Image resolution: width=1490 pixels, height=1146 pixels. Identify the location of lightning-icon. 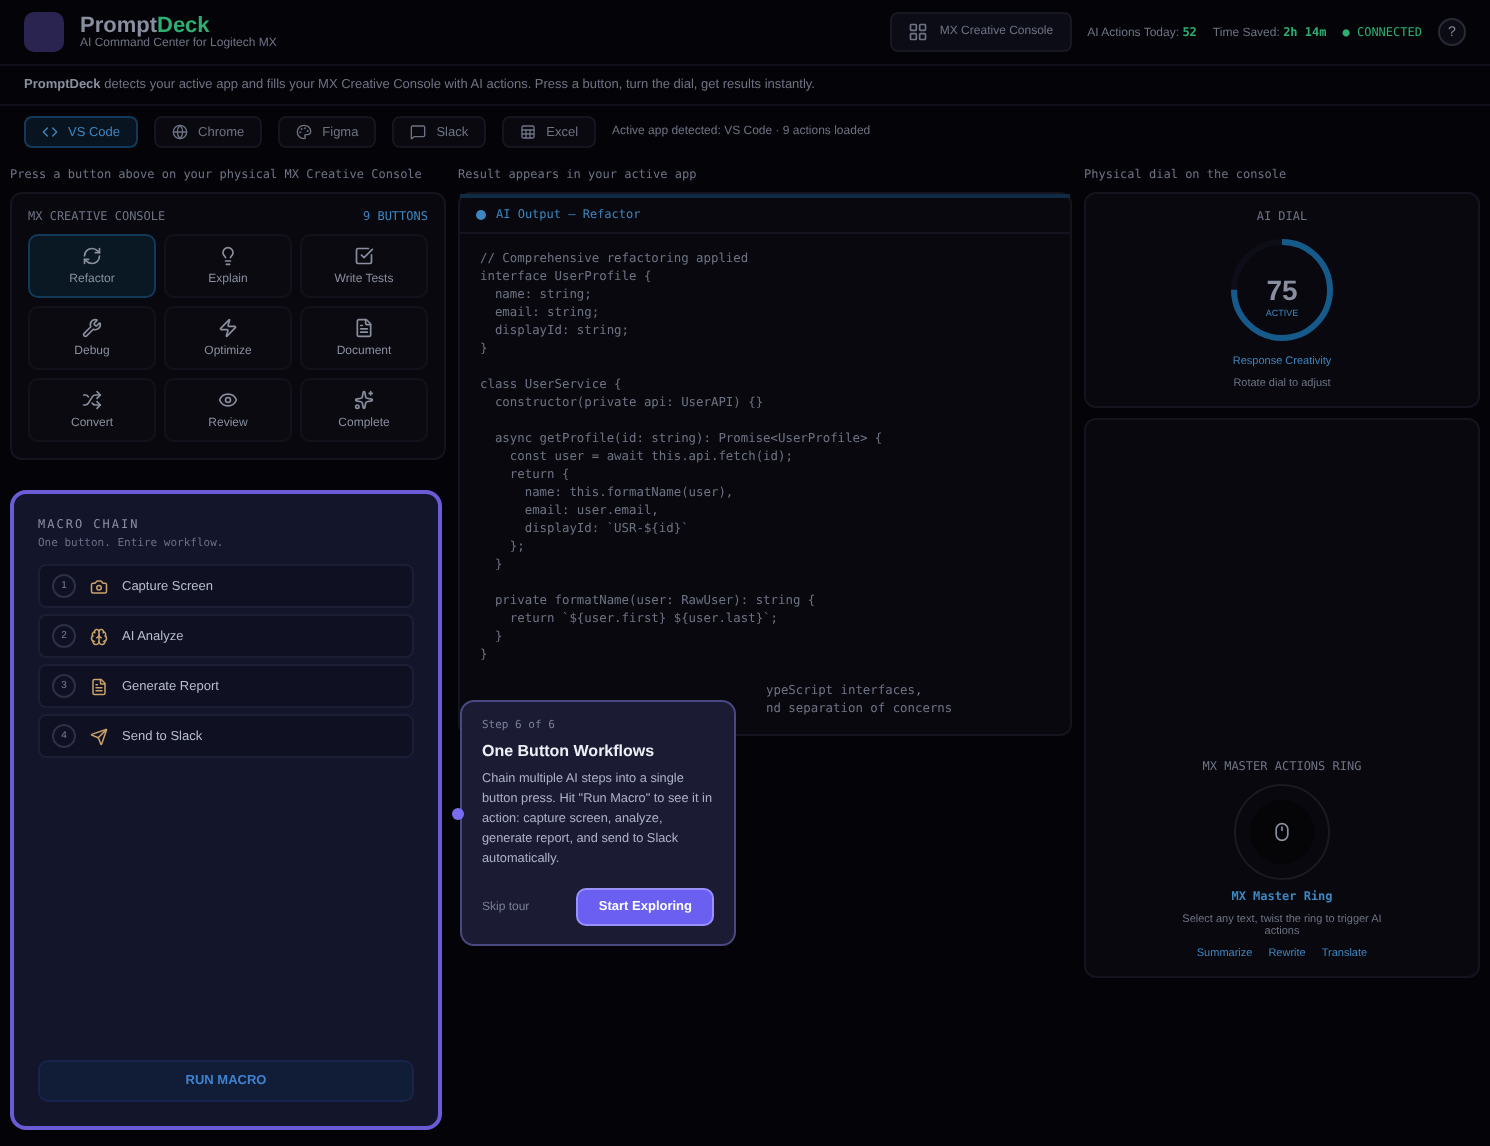
(228, 328).